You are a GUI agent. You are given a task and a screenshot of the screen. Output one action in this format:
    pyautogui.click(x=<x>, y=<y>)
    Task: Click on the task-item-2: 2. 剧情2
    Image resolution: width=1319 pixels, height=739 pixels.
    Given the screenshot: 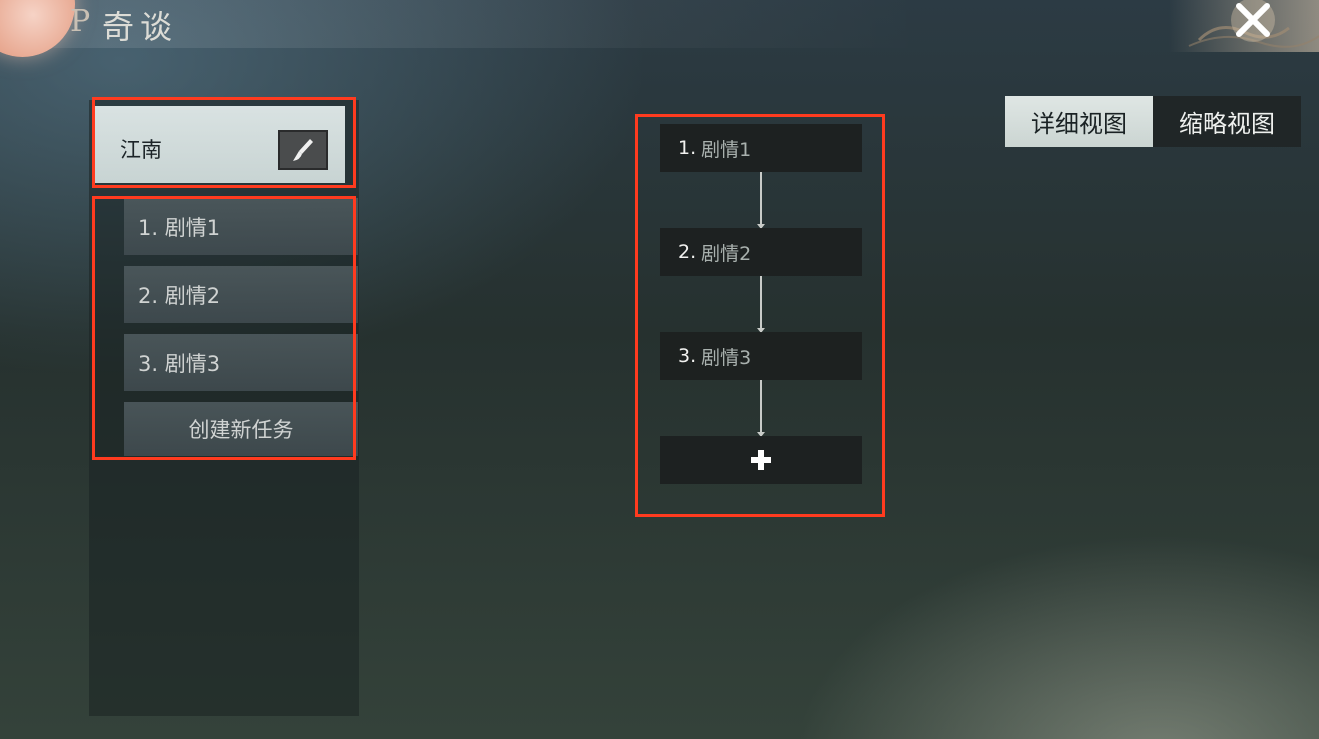 What is the action you would take?
    pyautogui.click(x=241, y=294)
    